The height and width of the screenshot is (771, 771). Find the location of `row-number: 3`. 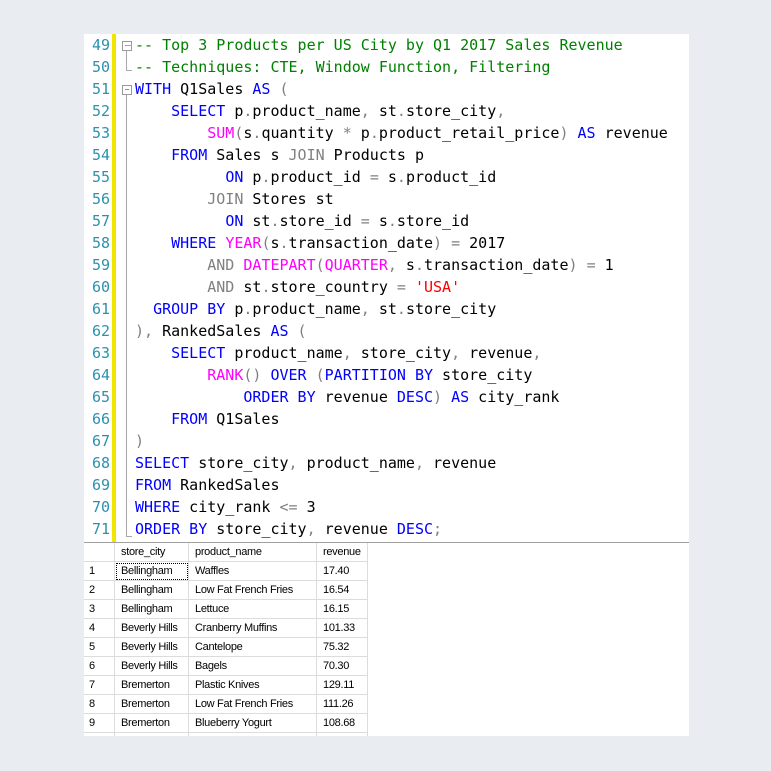

row-number: 3 is located at coordinates (99, 609).